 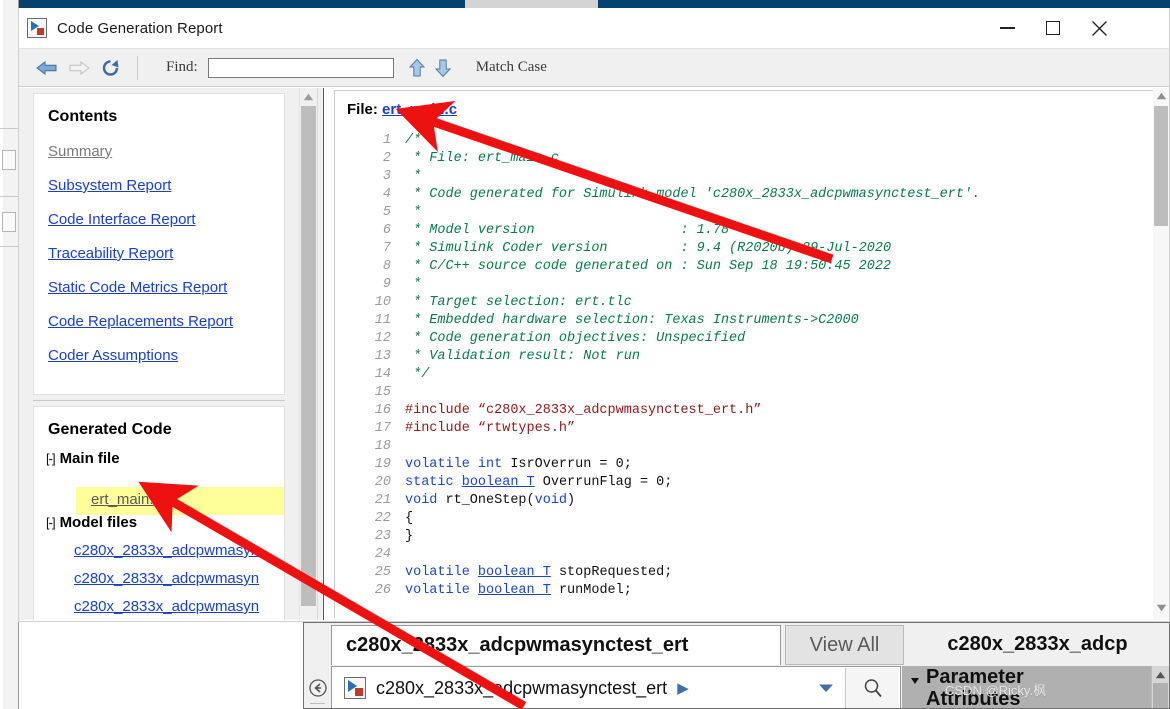 What do you see at coordinates (755, 573) in the screenshot?
I see `code-line: 25 volatile boolean_T stopRequested;` at bounding box center [755, 573].